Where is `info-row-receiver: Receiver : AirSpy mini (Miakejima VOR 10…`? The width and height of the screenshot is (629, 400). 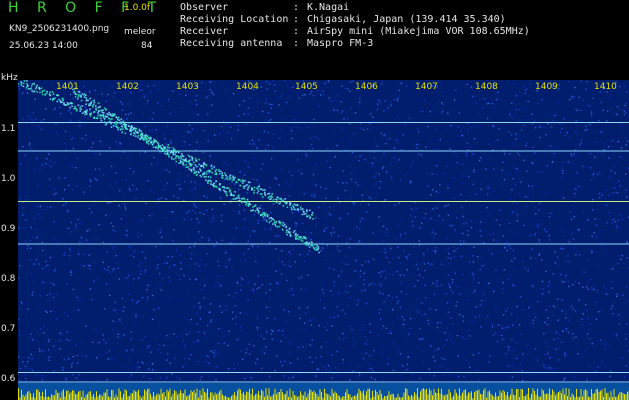
info-row-receiver: Receiver : AirSpy mini (Miakejima VOR 10… is located at coordinates (355, 32).